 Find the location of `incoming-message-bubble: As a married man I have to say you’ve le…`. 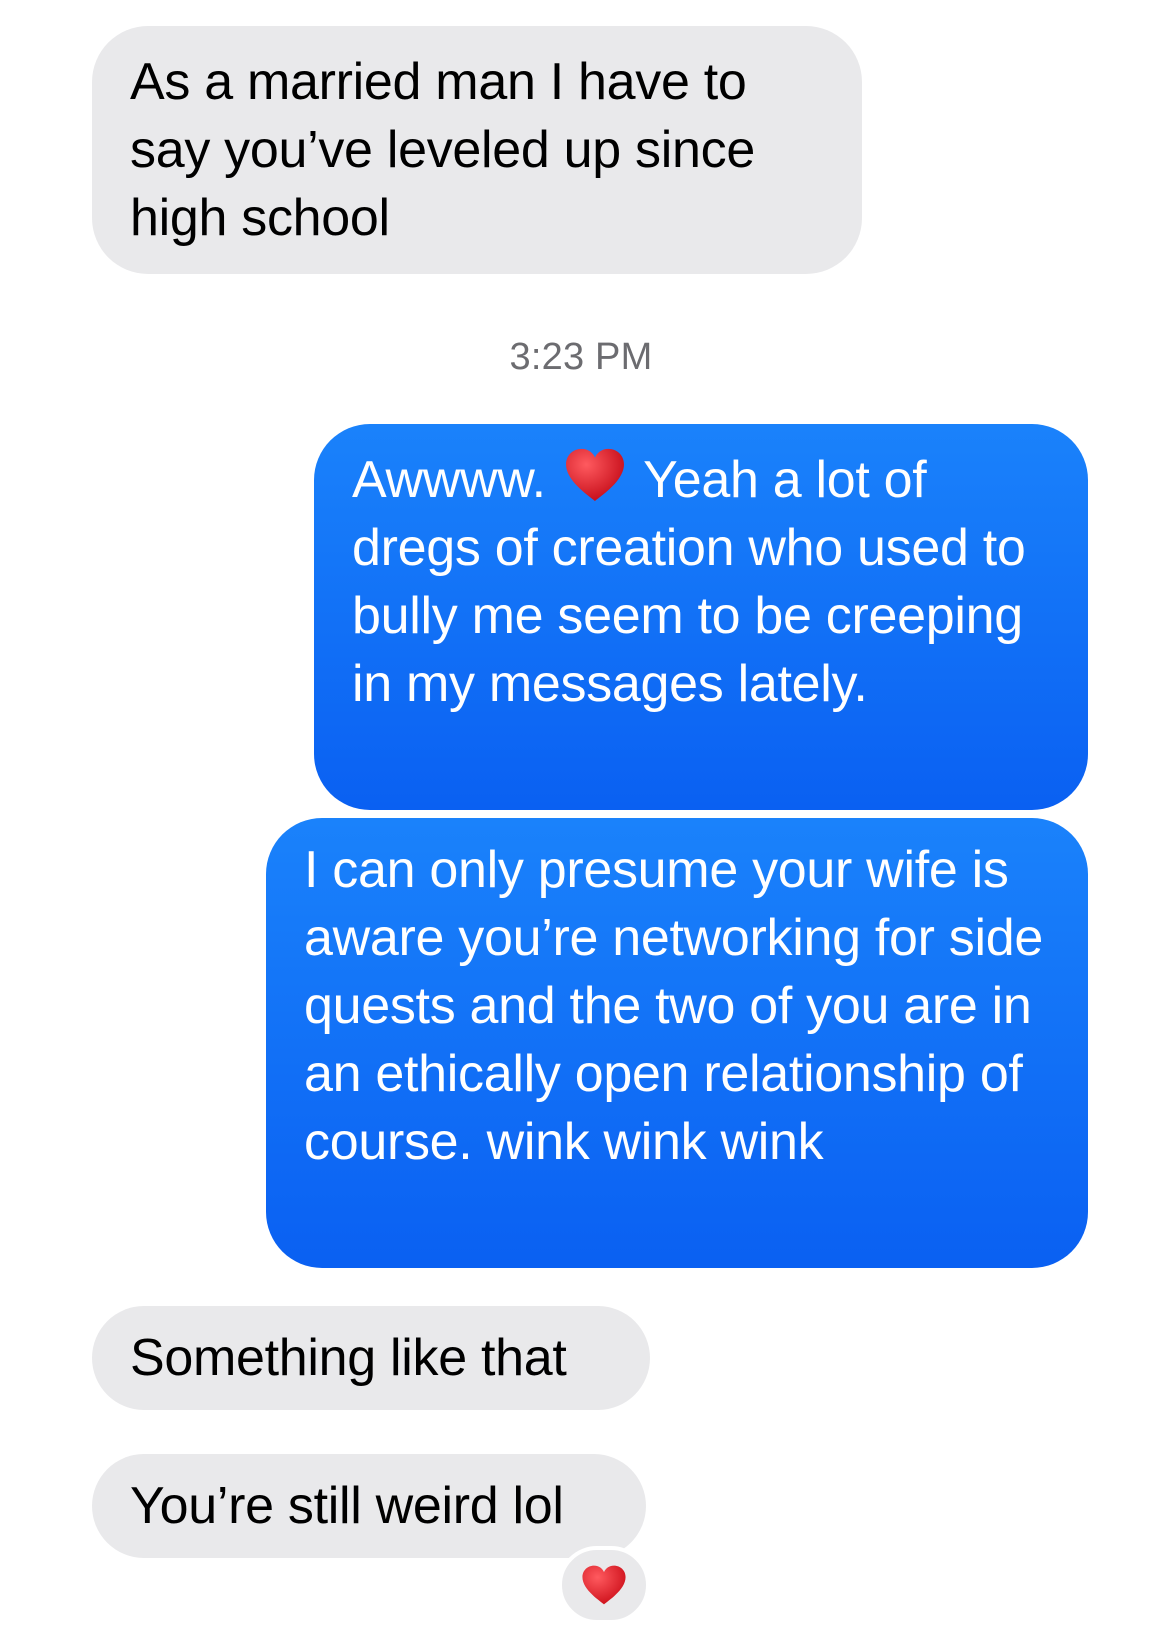

incoming-message-bubble: As a married man I have to say you’ve le… is located at coordinates (477, 150).